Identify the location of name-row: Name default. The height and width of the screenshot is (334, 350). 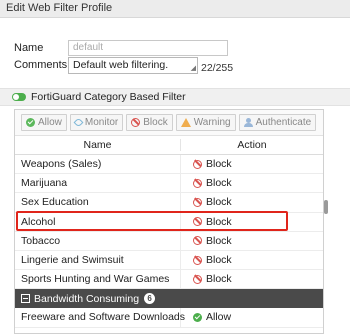
(121, 48).